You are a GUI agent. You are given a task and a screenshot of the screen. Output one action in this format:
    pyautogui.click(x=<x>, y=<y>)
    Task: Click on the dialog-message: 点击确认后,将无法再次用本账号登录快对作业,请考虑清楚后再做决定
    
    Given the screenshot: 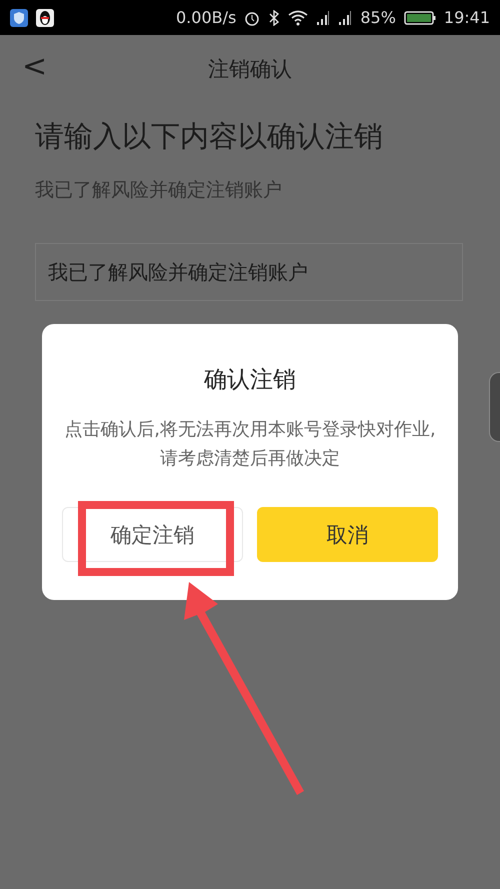 What is the action you would take?
    pyautogui.click(x=250, y=444)
    